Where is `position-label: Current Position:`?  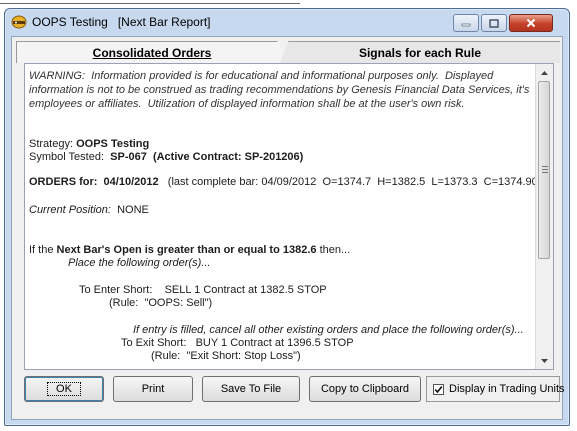 position-label: Current Position: is located at coordinates (70, 210).